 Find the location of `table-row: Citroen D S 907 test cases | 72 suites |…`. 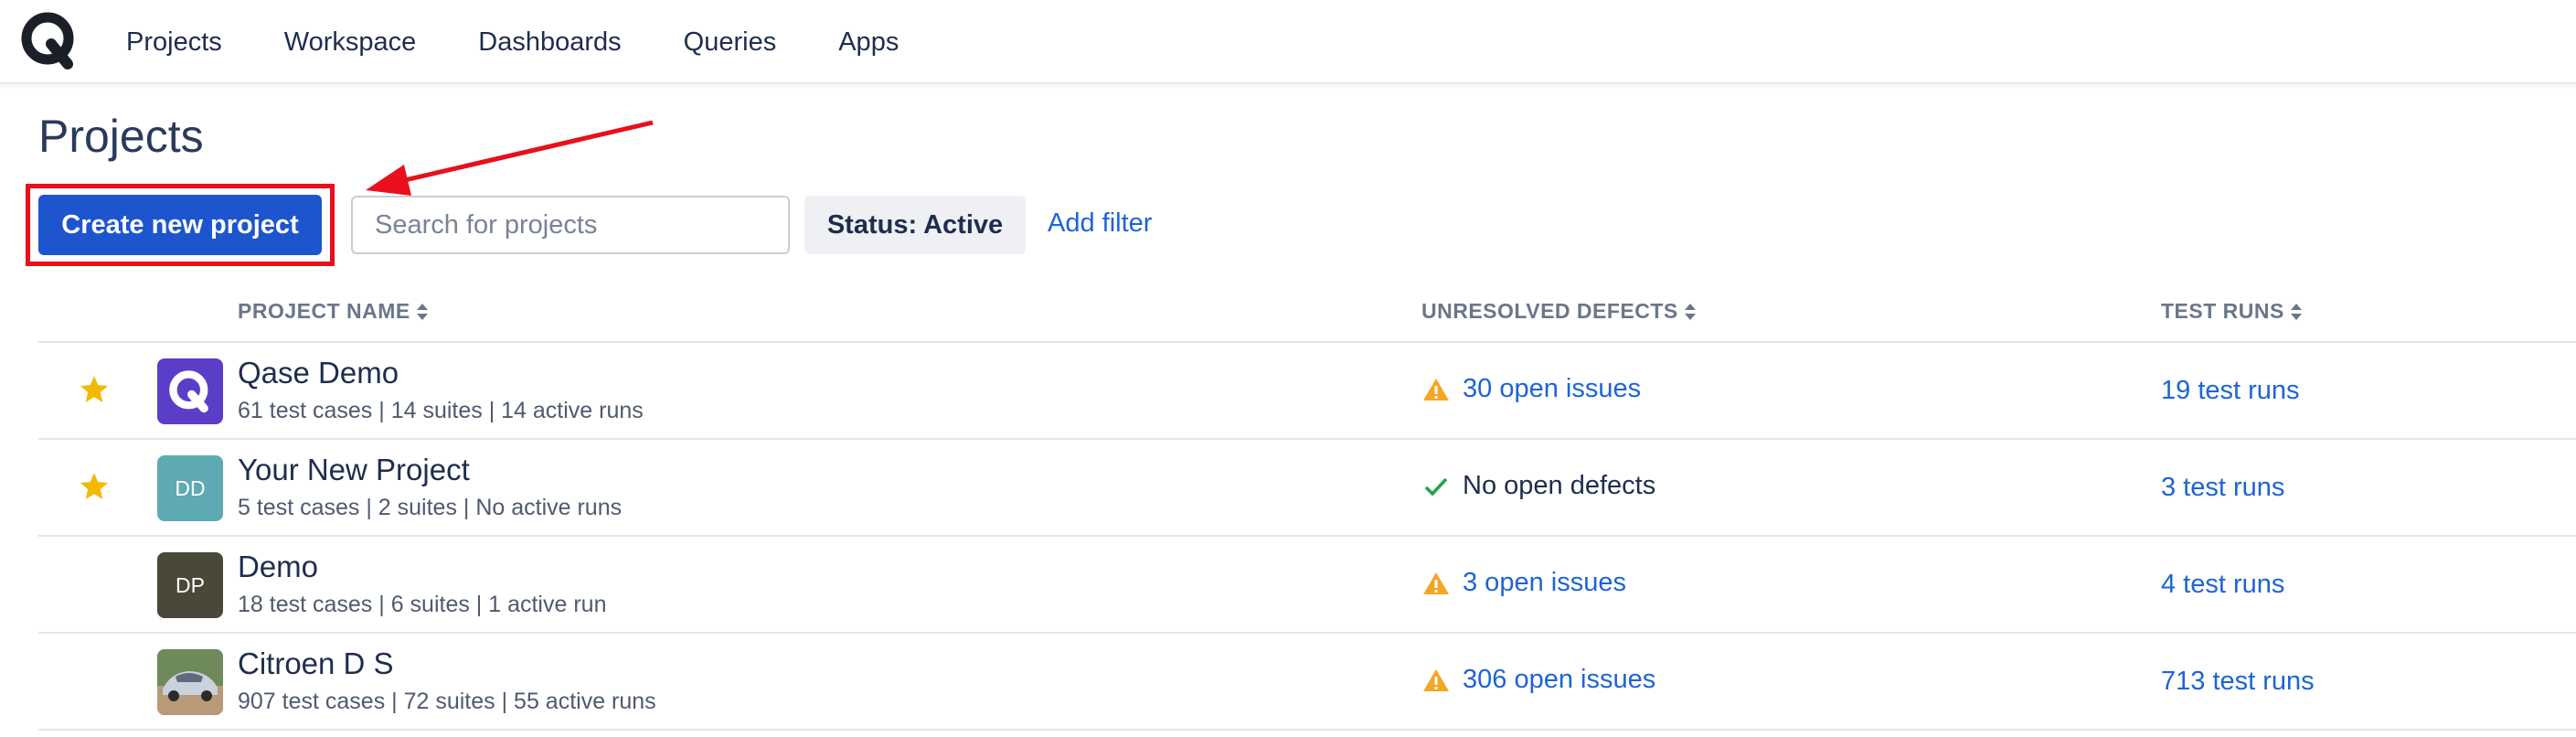

table-row: Citroen D S 907 test cases | 72 suites |… is located at coordinates (1307, 682).